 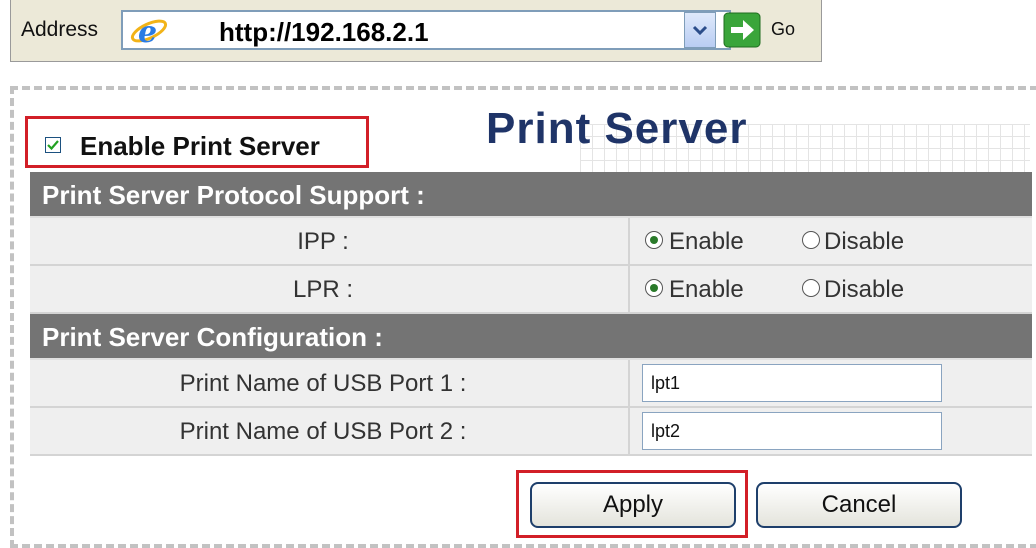 What do you see at coordinates (811, 288) in the screenshot?
I see `lpr-disable-radio` at bounding box center [811, 288].